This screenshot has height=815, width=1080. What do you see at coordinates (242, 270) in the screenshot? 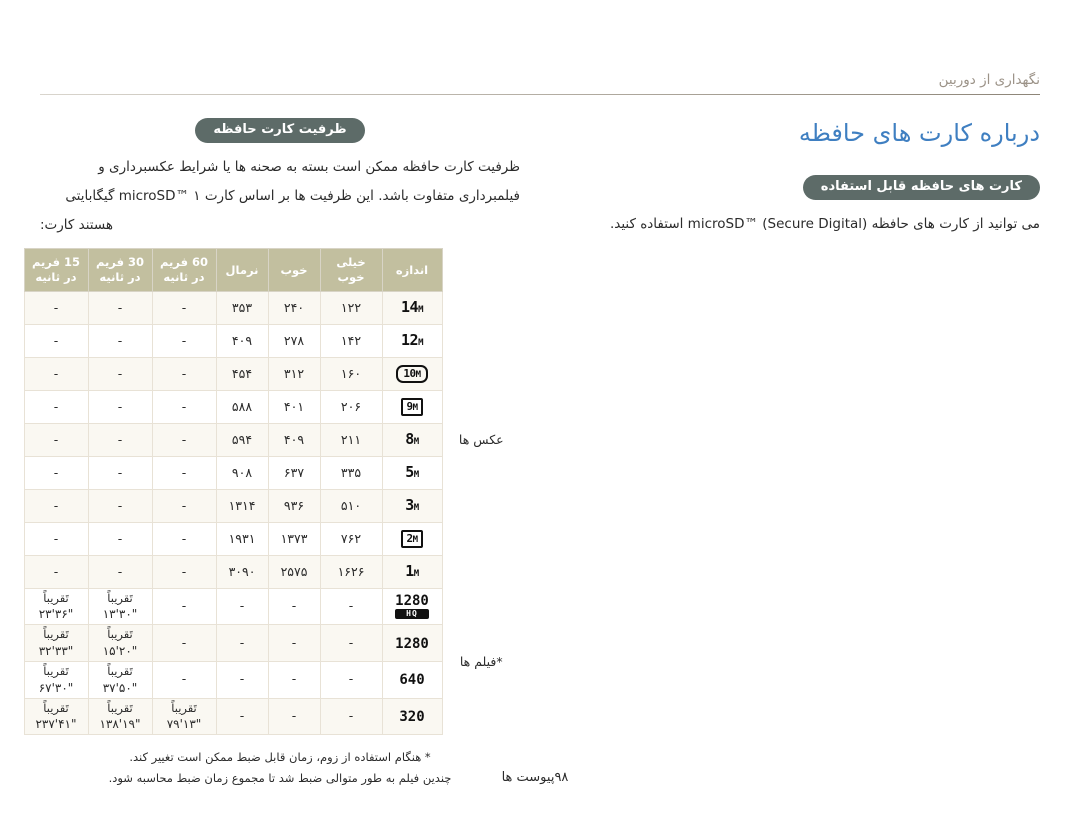
I see `th-normal: نرمال` at bounding box center [242, 270].